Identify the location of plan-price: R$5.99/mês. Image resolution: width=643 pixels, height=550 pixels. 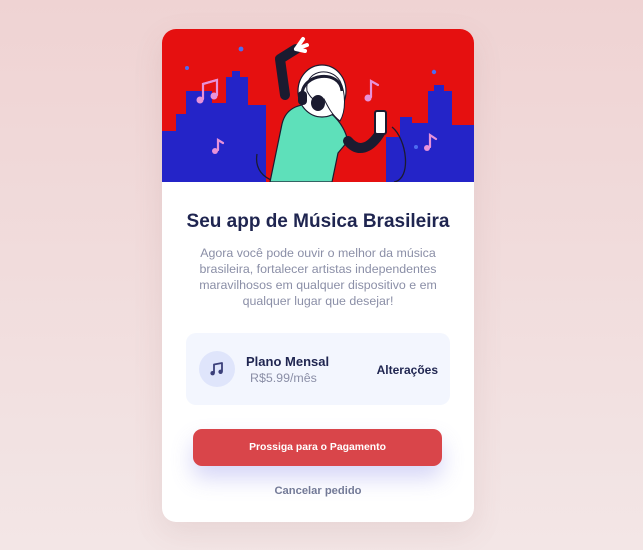
(283, 378).